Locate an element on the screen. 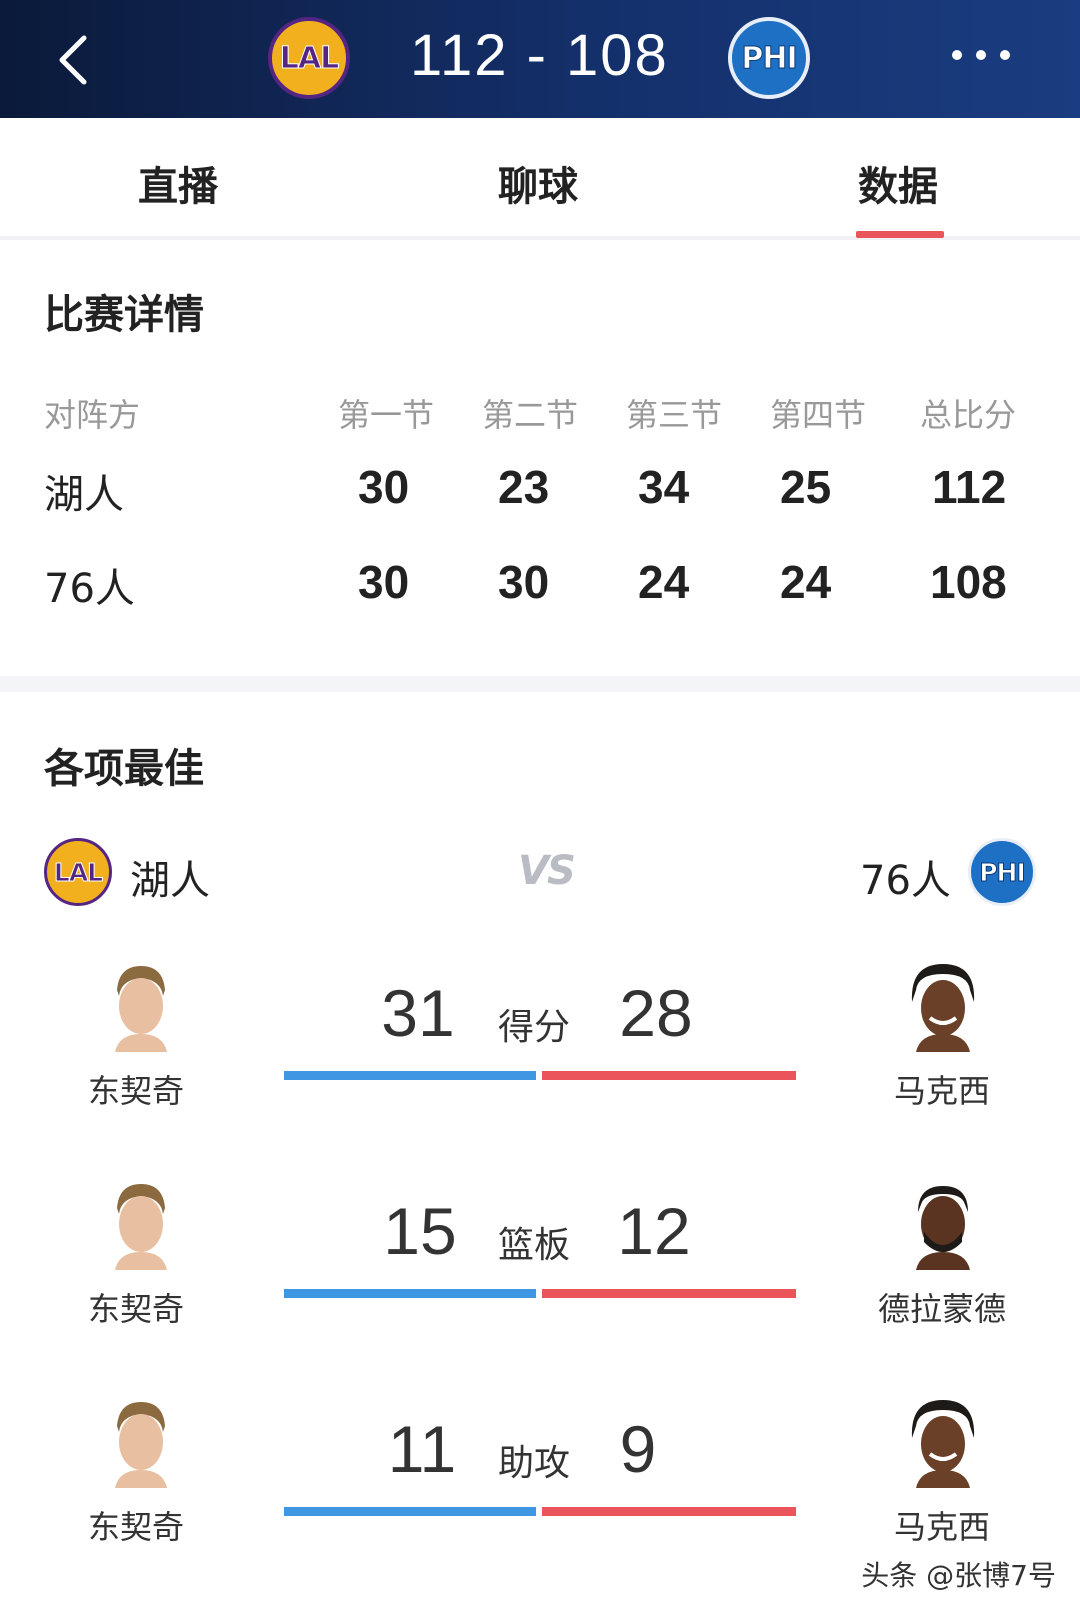 This screenshot has width=1080, height=1611. sixers-q1: 30 is located at coordinates (384, 582).